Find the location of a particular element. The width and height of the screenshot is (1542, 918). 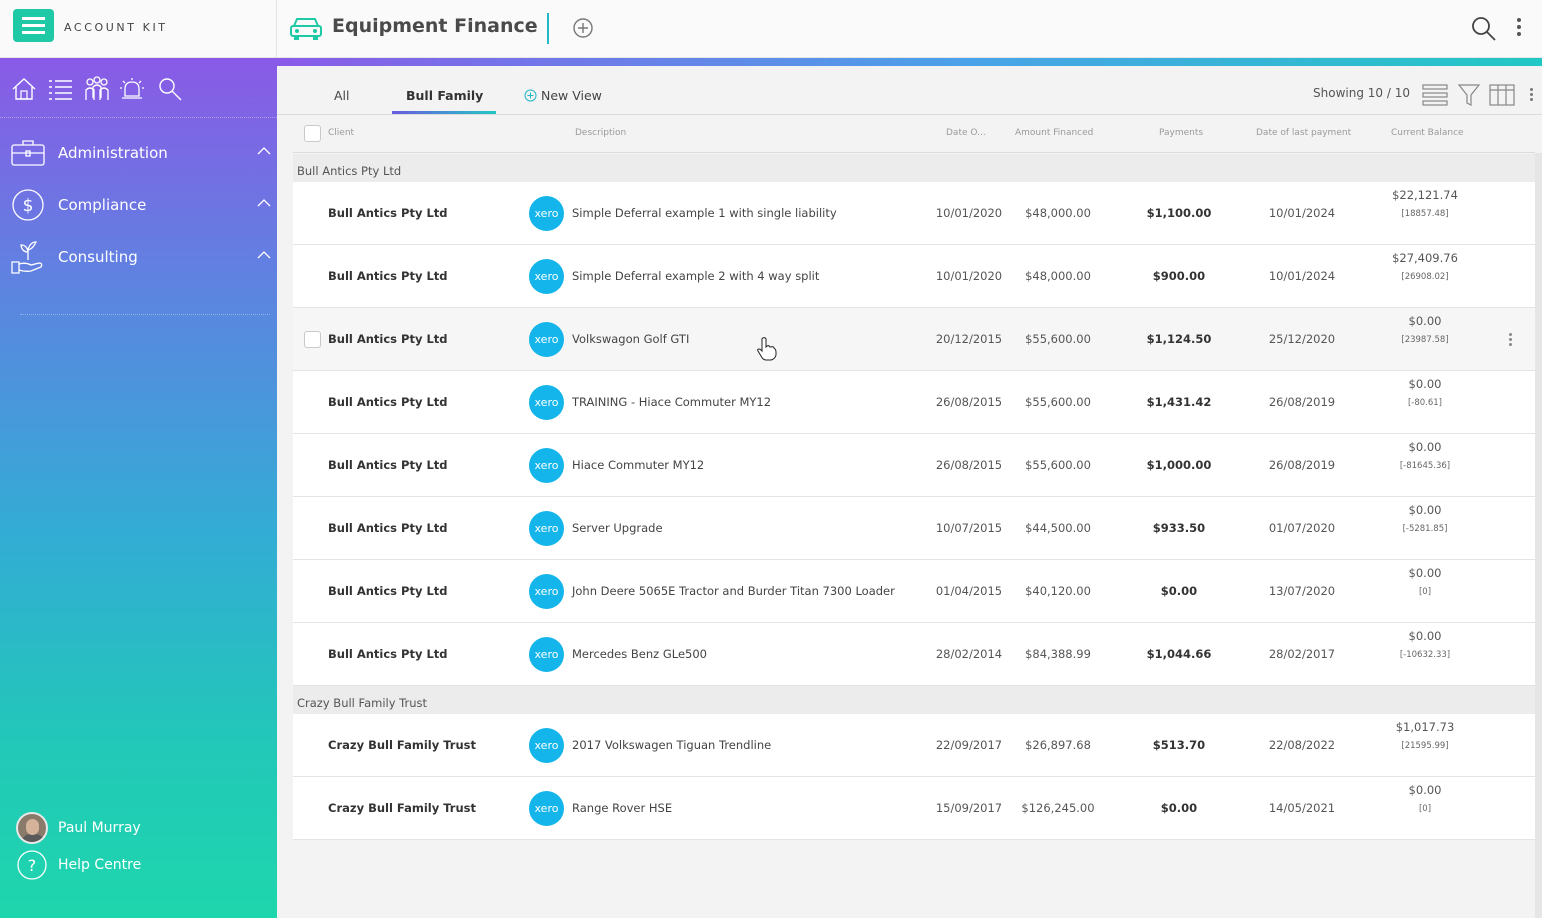

accent-gradient-bar is located at coordinates (909, 62).